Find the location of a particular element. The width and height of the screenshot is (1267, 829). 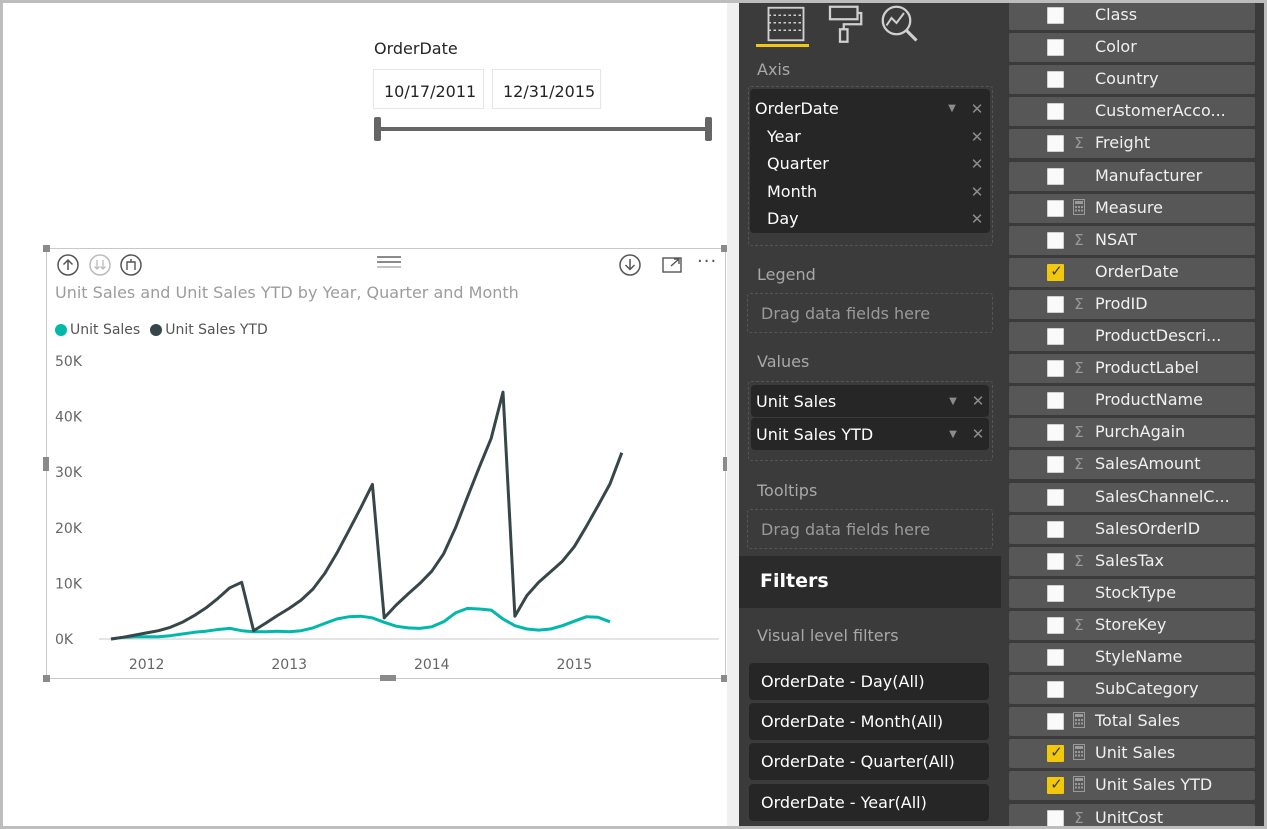

field-row: Σ NSAT is located at coordinates (1132, 240).